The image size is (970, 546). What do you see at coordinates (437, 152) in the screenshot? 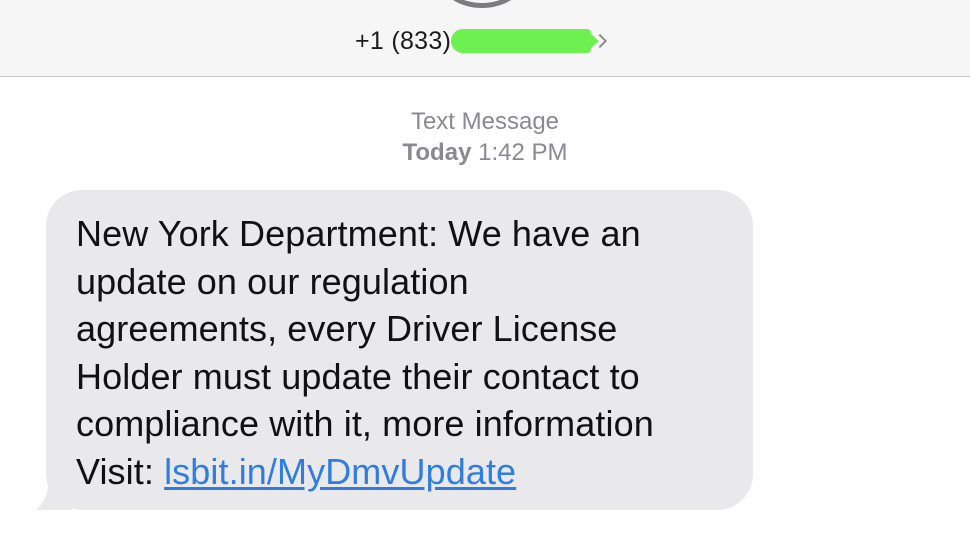
I see `timestamp-day: Today` at bounding box center [437, 152].